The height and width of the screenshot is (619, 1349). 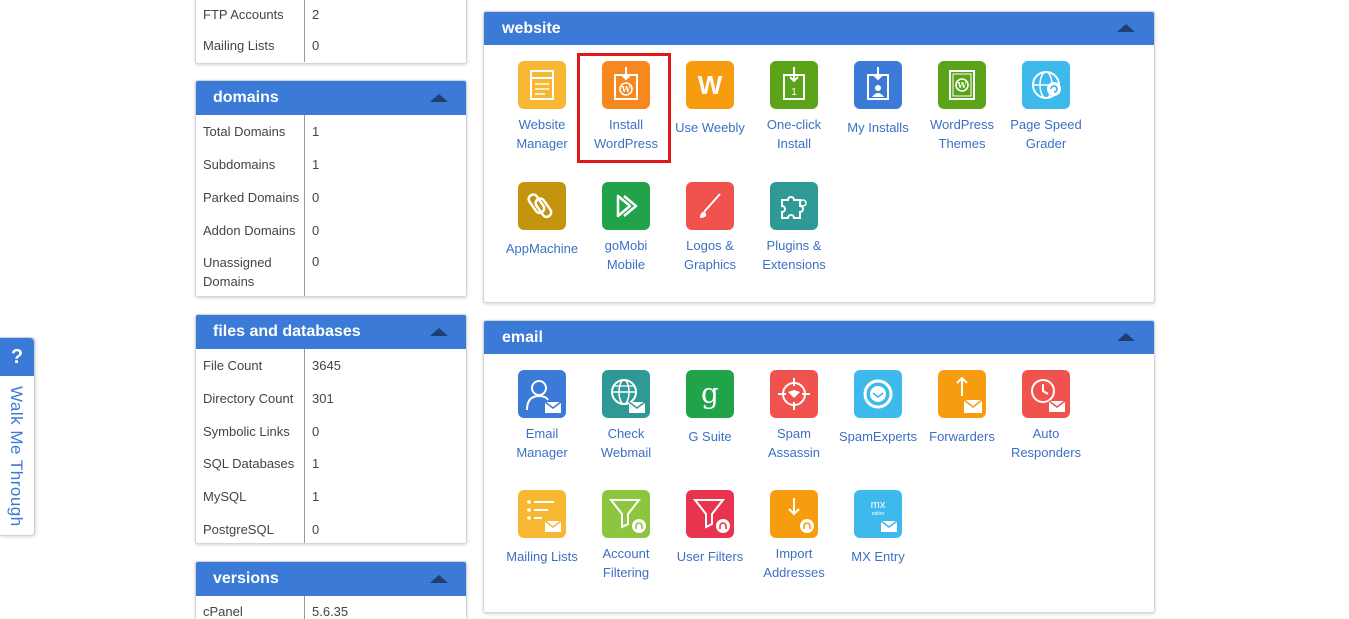 I want to click on spamexperts-tile: SpamExperts, so click(x=878, y=408).